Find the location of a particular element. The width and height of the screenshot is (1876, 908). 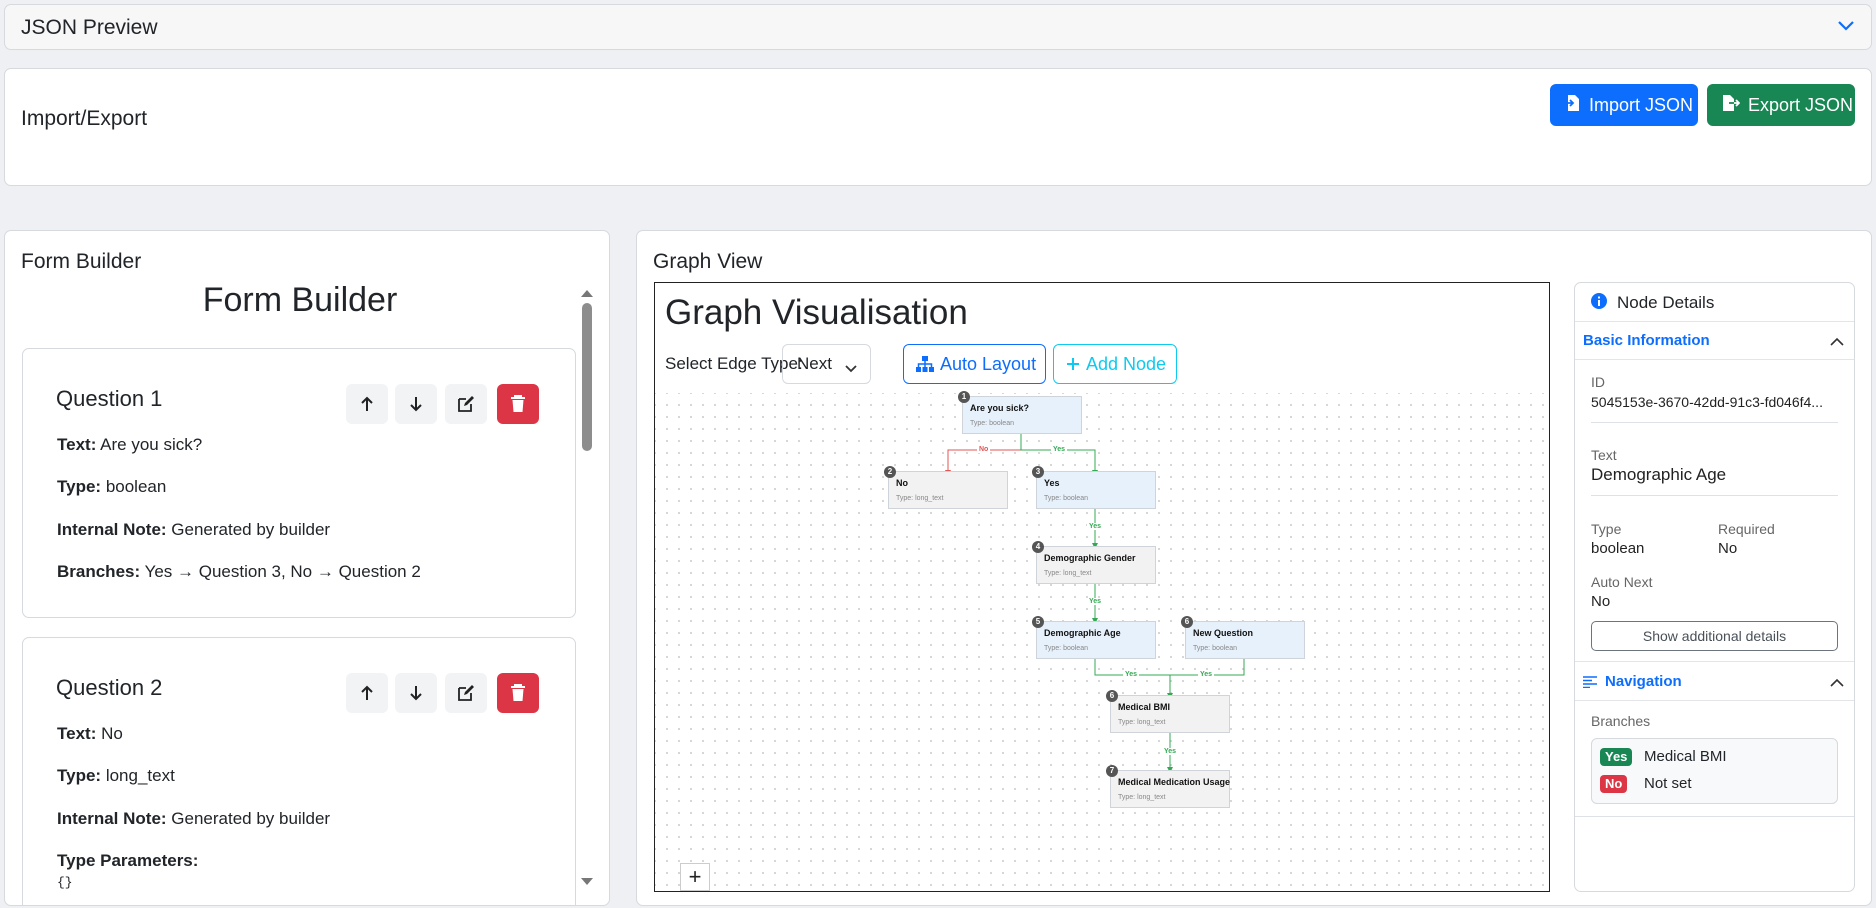

question-title: Question 1 is located at coordinates (109, 398).